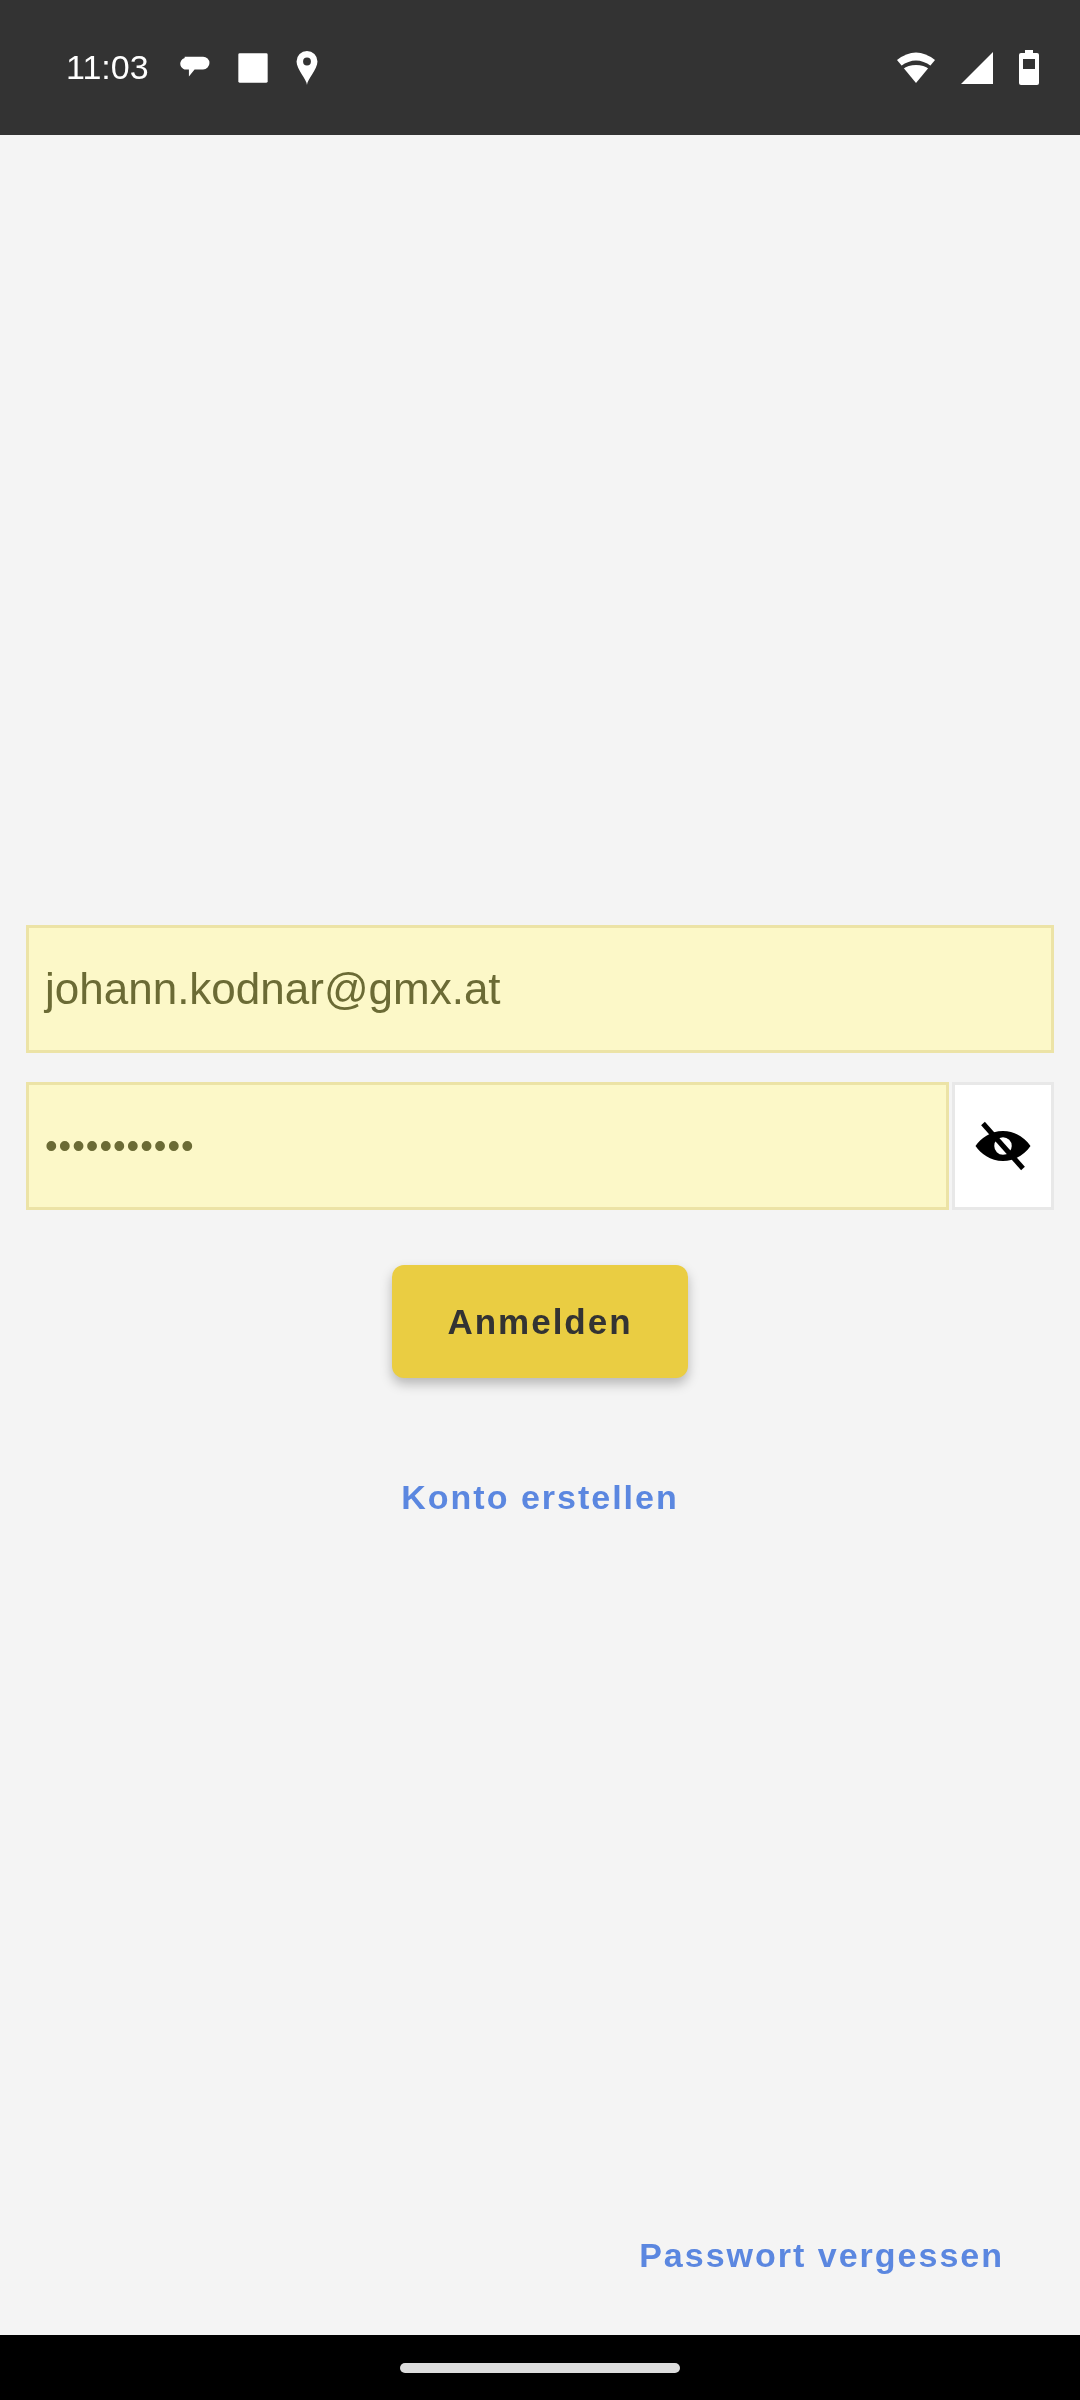  What do you see at coordinates (821, 2255) in the screenshot?
I see `forgot-password-link: Passwort vergessen` at bounding box center [821, 2255].